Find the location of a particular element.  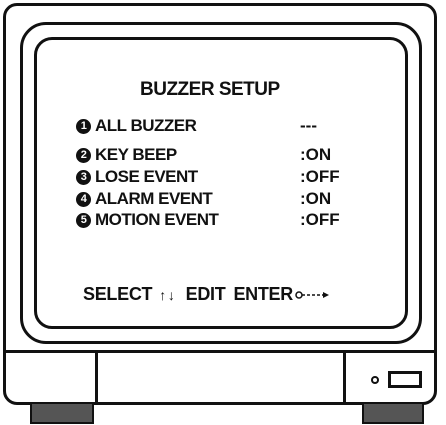

menu-item-lose-event: 3 LOSE EVENT is located at coordinates (137, 177).